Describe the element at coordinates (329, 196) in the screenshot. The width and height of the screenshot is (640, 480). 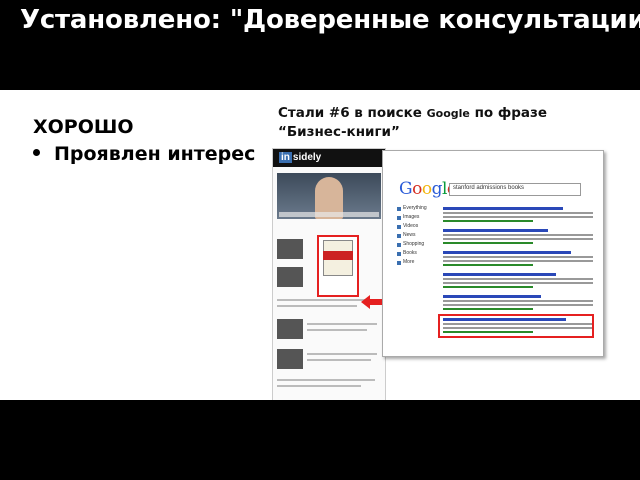
I see `blog-hero-image` at that location.